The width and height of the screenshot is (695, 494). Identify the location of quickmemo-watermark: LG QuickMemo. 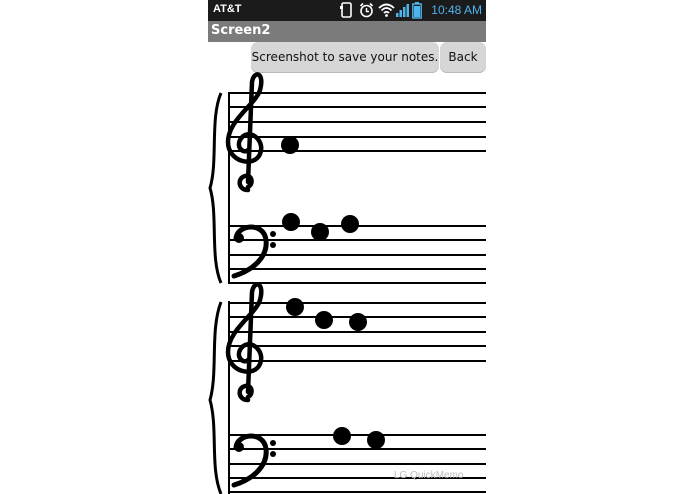
(429, 475).